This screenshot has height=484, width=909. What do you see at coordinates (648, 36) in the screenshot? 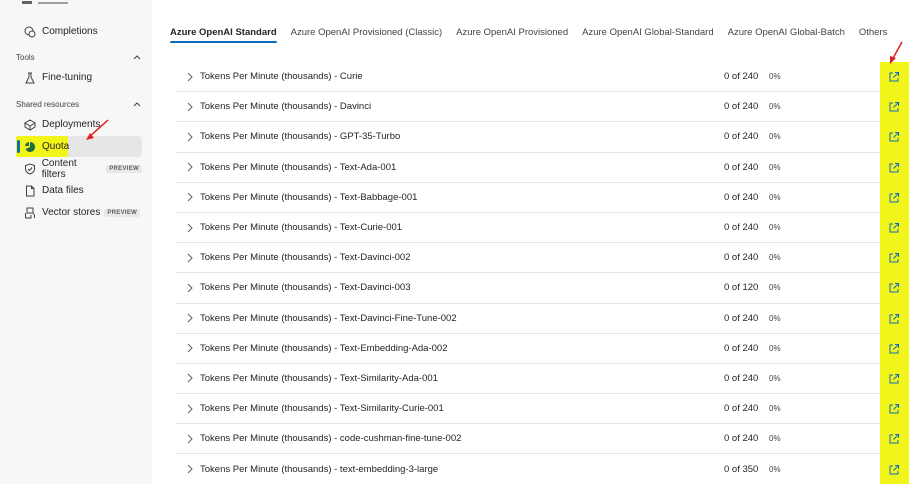
I see `tab-azure-openai-global-standard: Azure OpenAI Global-Standard` at bounding box center [648, 36].